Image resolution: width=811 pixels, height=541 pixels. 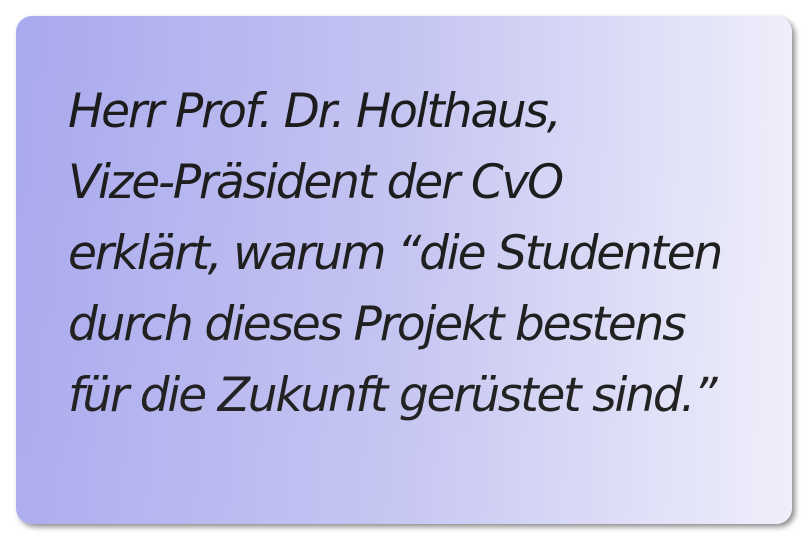 I want to click on quote-line-3: erklärt, warum “die Studenten, so click(x=395, y=253).